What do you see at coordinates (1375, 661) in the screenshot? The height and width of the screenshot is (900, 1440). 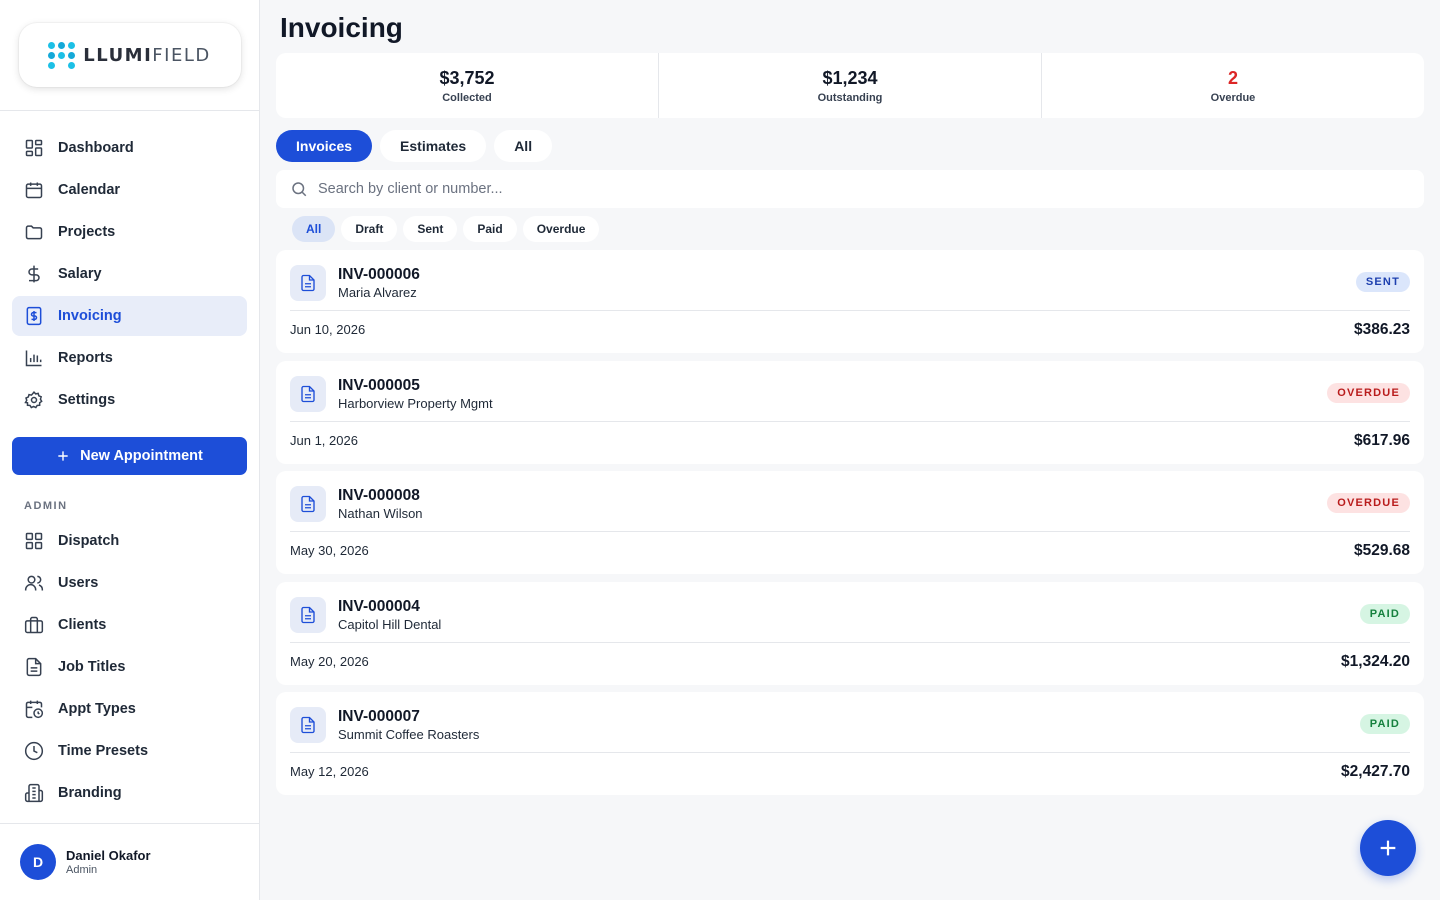 I see `invoice-amount: $1,324.20` at bounding box center [1375, 661].